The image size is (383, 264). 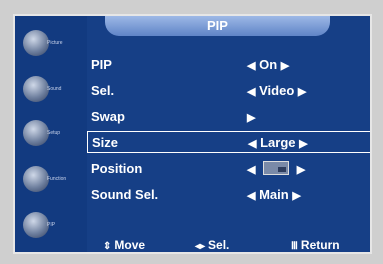 I want to click on sidebar-label: Sound, so click(x=54, y=89).